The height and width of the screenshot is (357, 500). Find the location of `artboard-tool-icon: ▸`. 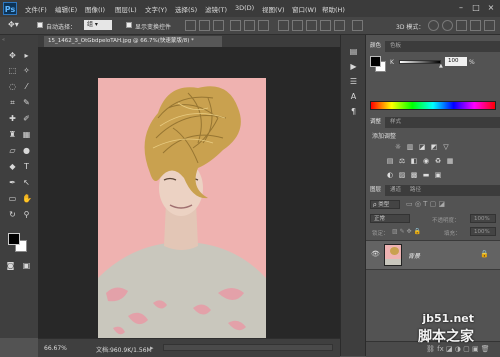

artboard-tool-icon: ▸ is located at coordinates (26, 55).